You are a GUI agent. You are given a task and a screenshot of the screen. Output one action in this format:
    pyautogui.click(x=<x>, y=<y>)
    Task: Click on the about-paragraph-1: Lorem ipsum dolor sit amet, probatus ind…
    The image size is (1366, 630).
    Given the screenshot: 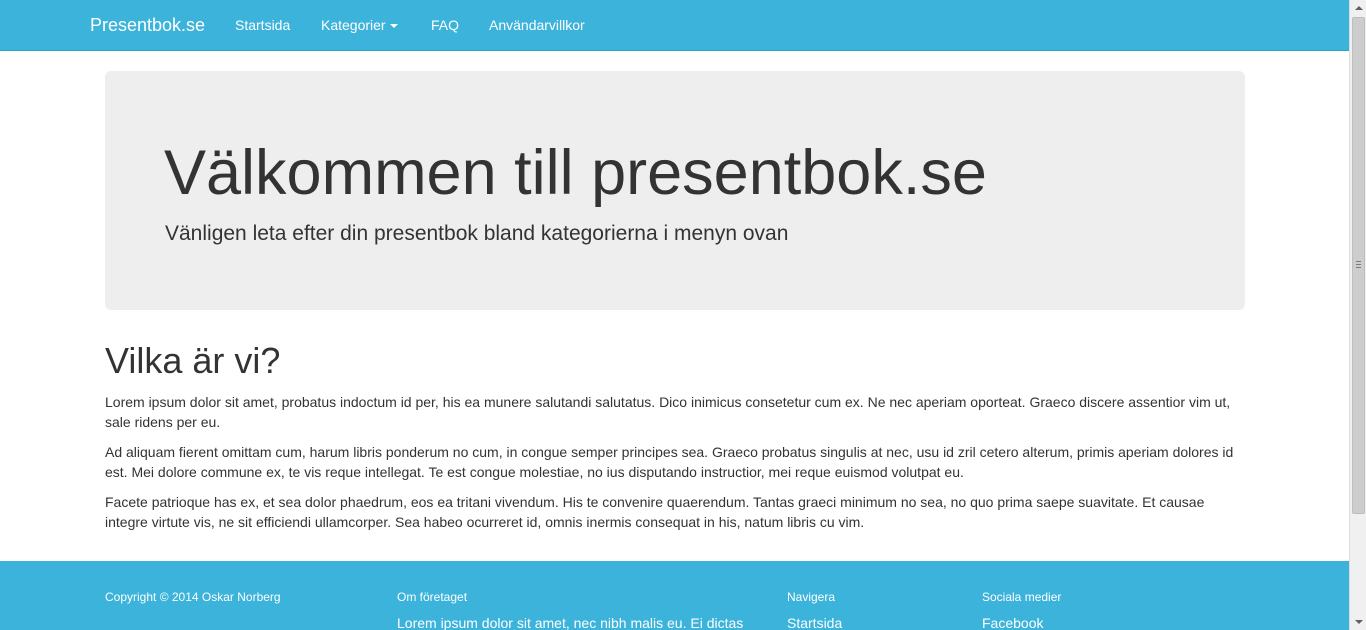 What is the action you would take?
    pyautogui.click(x=668, y=412)
    